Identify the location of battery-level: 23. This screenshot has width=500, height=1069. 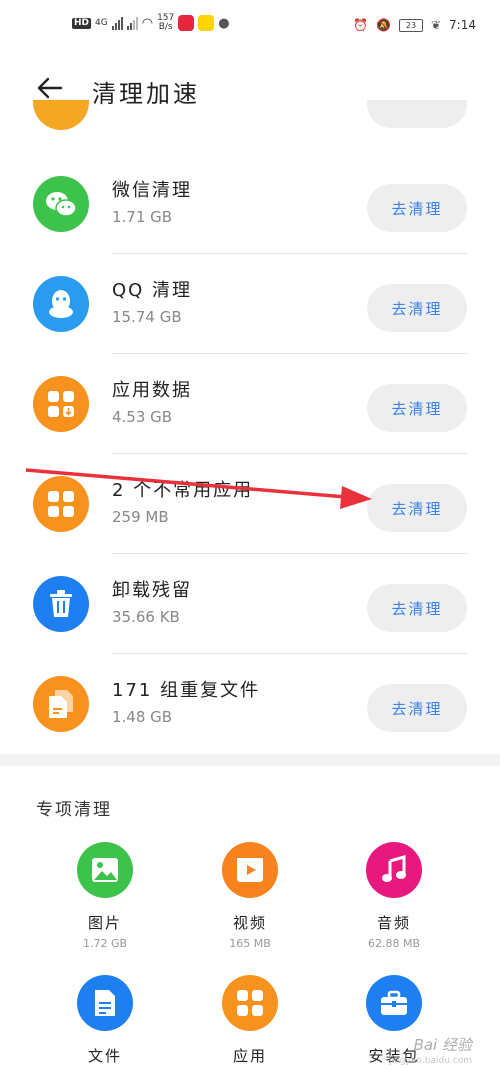
(411, 25).